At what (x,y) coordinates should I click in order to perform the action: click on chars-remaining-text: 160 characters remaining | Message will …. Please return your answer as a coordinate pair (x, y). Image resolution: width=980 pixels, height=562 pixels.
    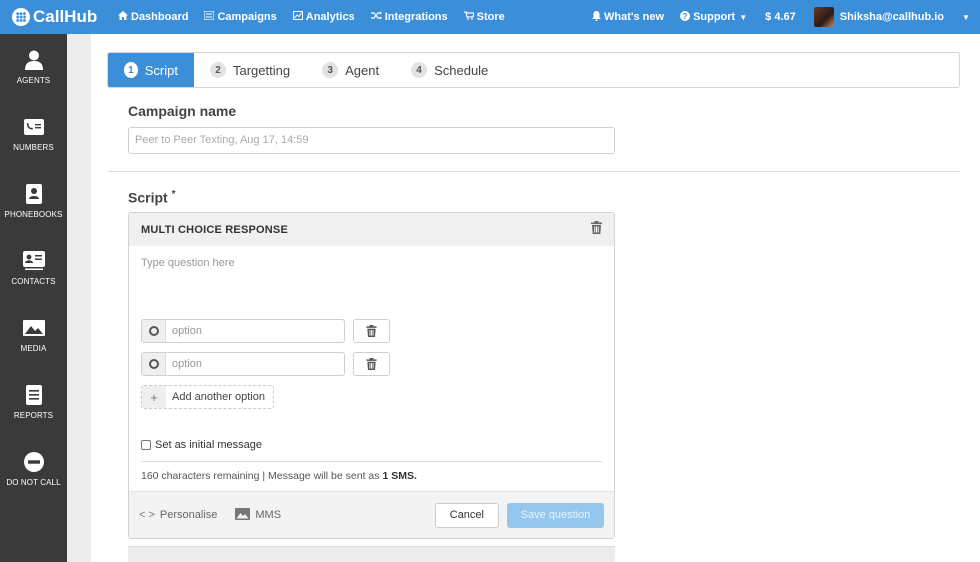
    Looking at the image, I should click on (262, 476).